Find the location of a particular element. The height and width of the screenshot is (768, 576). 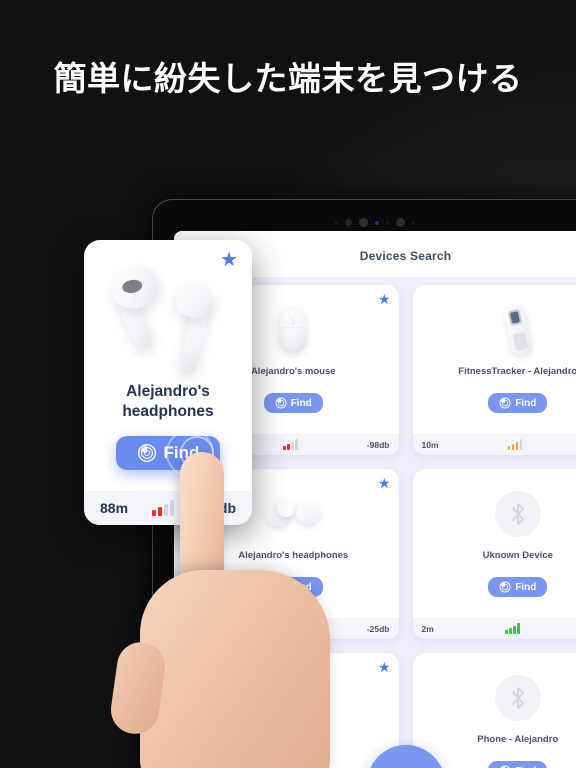

device-name: Uknown Device is located at coordinates (517, 555).